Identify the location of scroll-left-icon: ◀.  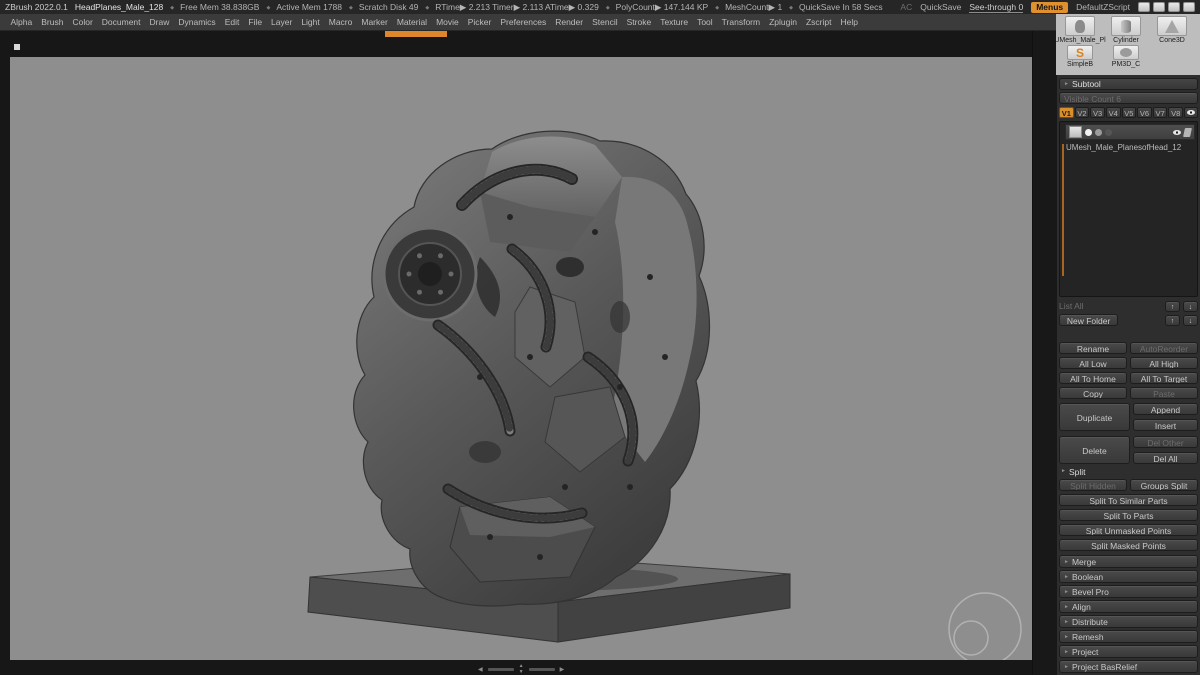
(480, 670).